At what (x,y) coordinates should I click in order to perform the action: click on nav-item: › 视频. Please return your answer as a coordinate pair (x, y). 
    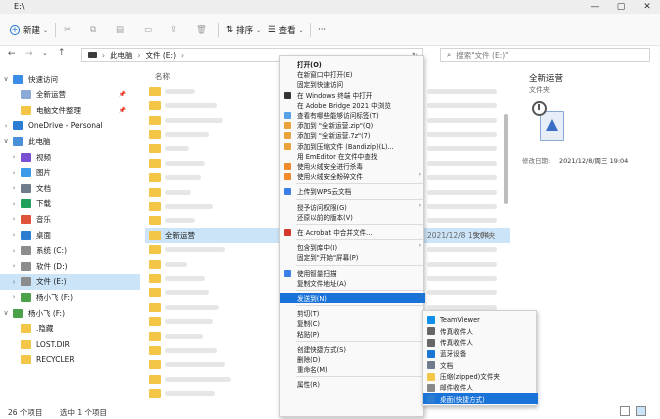
    Looking at the image, I should click on (70, 157).